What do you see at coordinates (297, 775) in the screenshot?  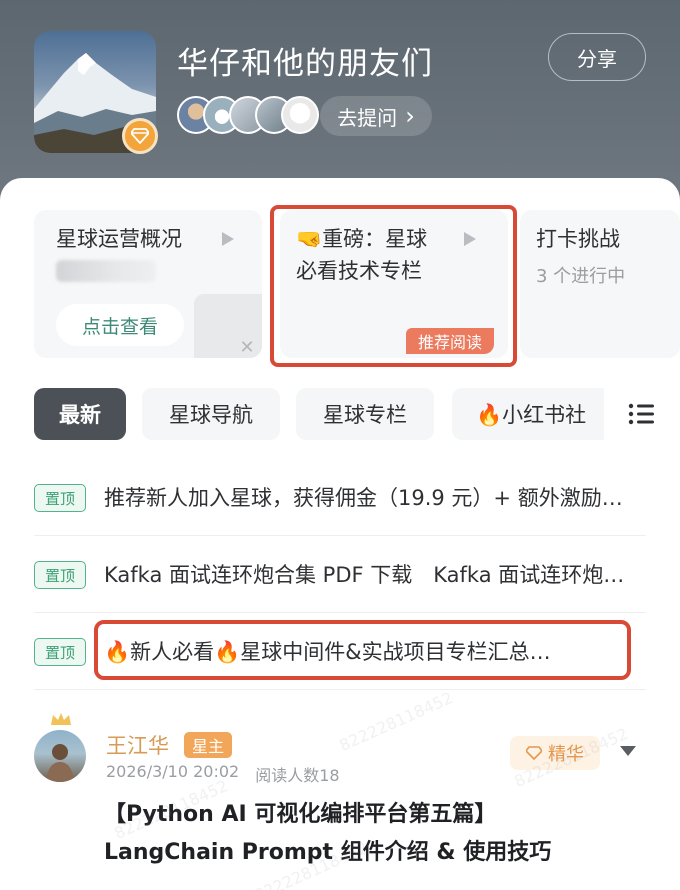 I see `post-readers: 阅读人数18` at bounding box center [297, 775].